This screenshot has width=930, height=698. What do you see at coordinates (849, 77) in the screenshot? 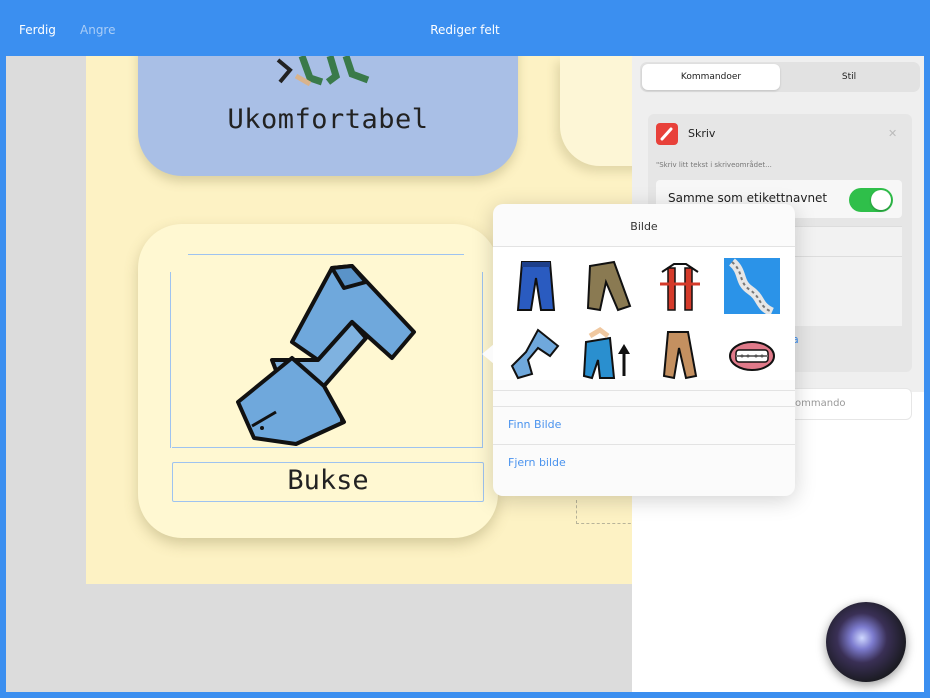
I see `tab-stil: Stil` at bounding box center [849, 77].